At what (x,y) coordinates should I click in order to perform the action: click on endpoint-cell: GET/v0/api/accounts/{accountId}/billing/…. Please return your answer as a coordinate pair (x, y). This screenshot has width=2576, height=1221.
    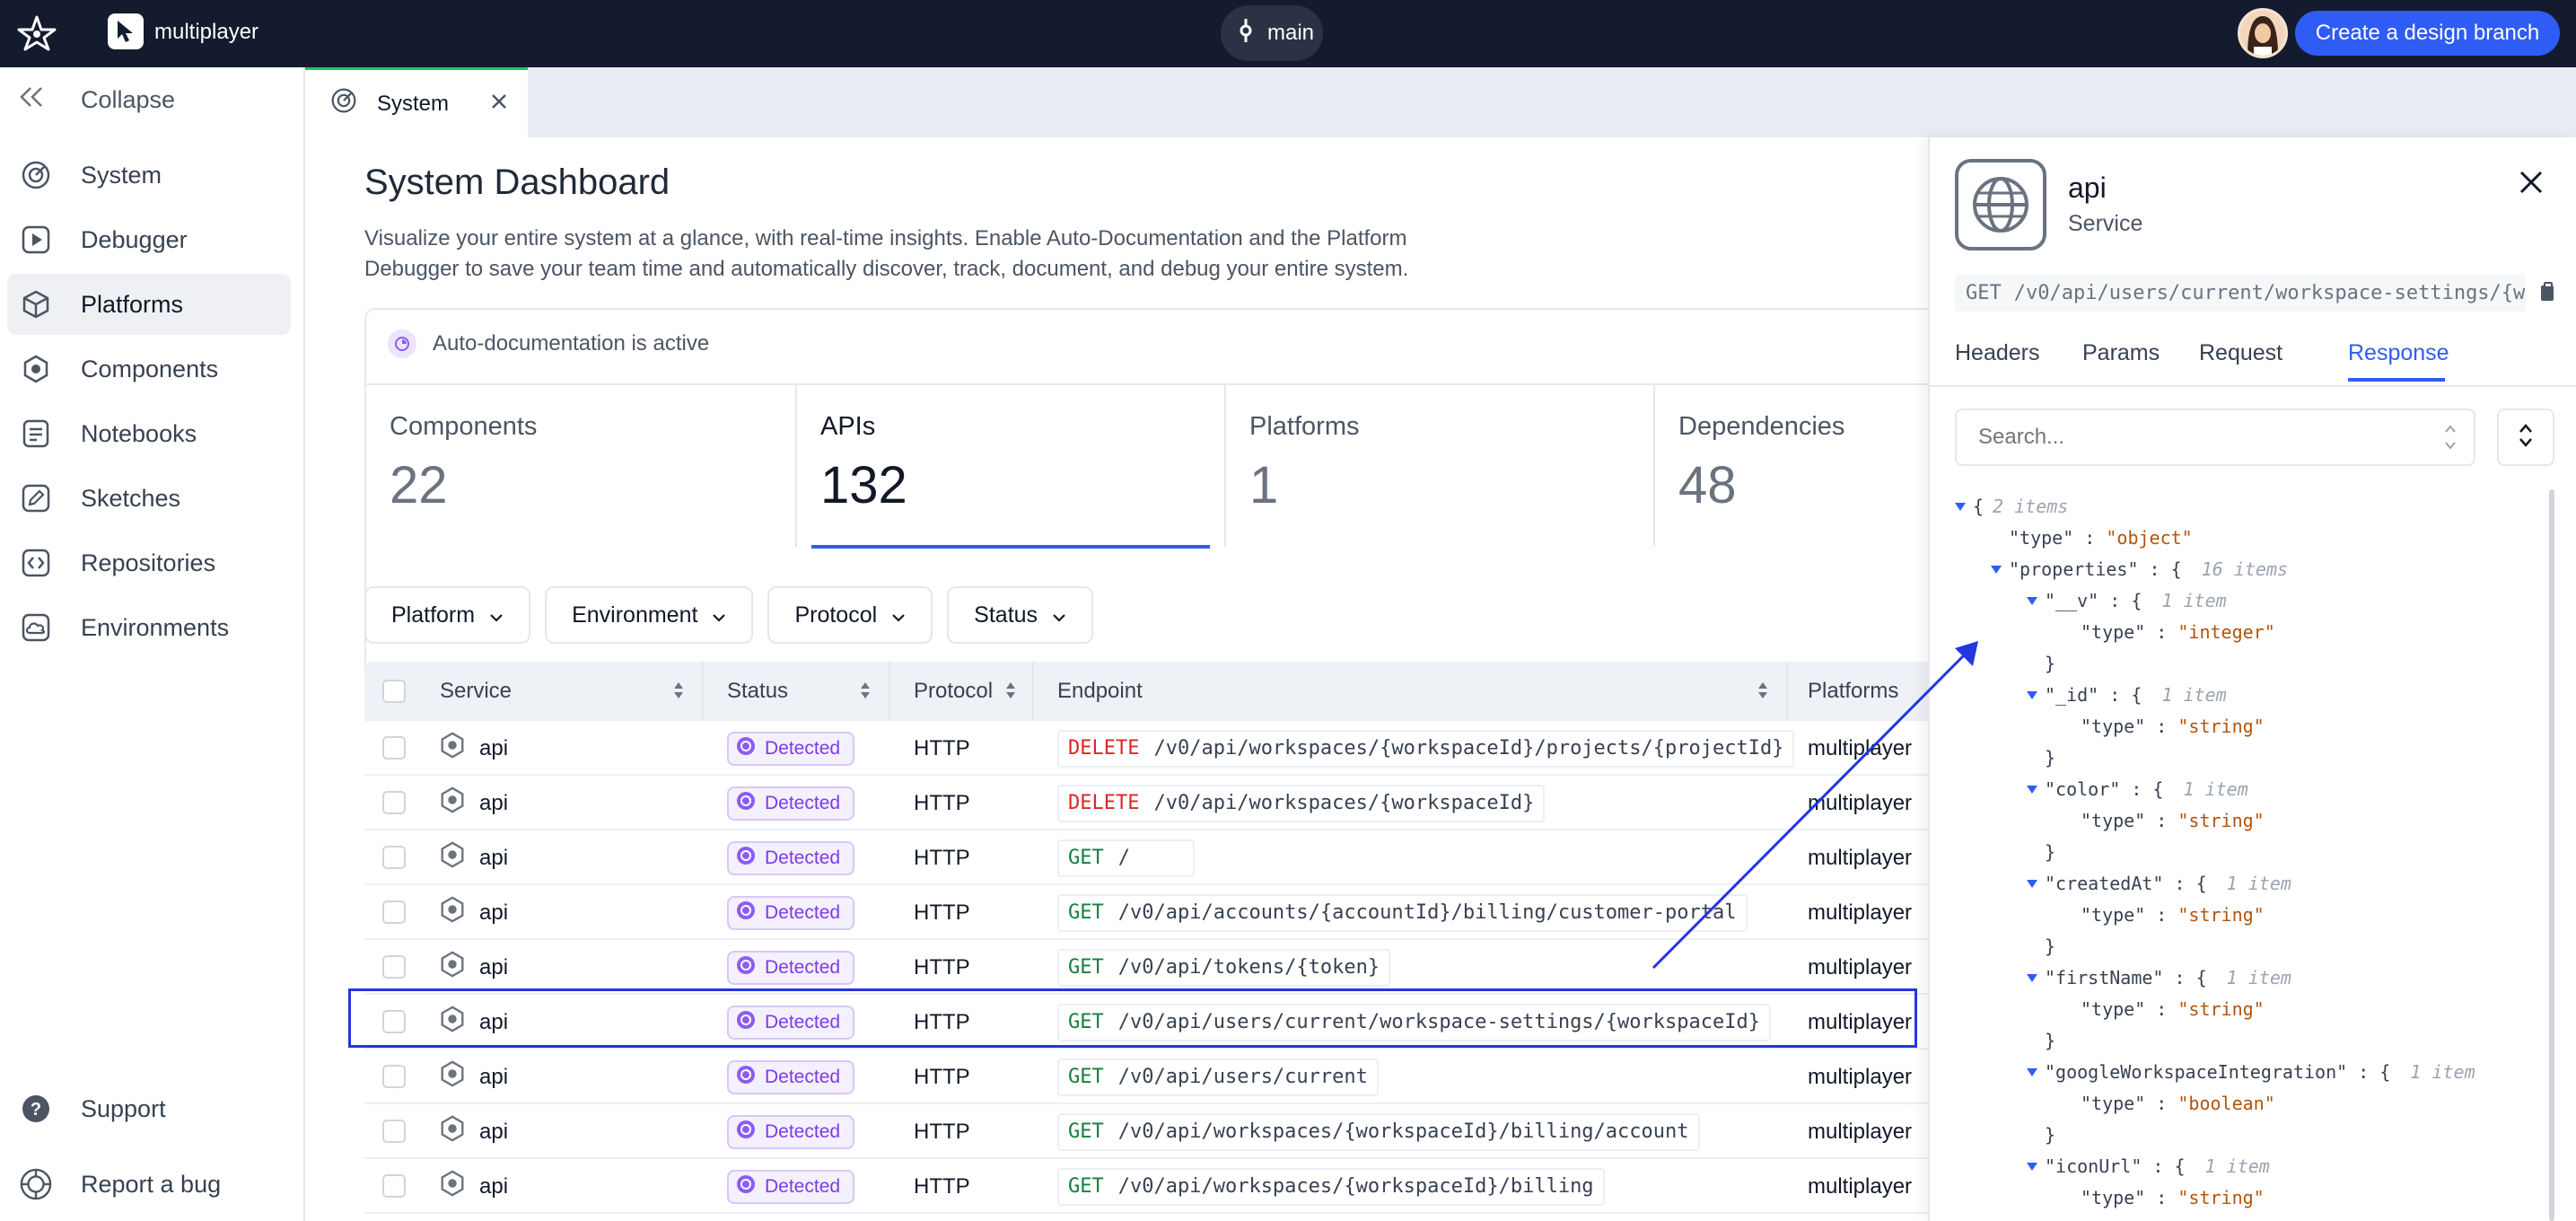
    Looking at the image, I should click on (1402, 913).